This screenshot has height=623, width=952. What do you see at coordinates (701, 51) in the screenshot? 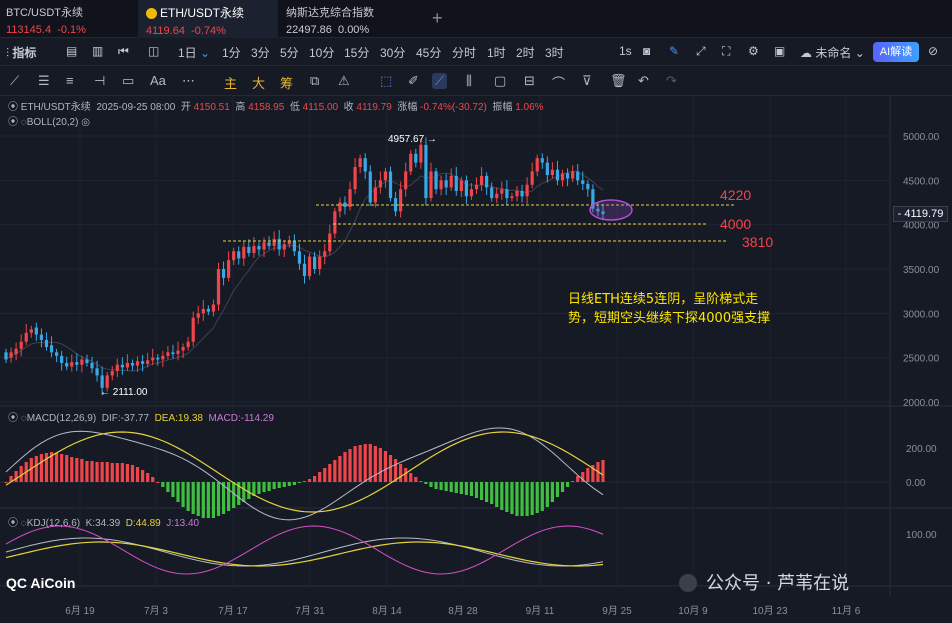
I see `expand-icon: ⤢` at bounding box center [701, 51].